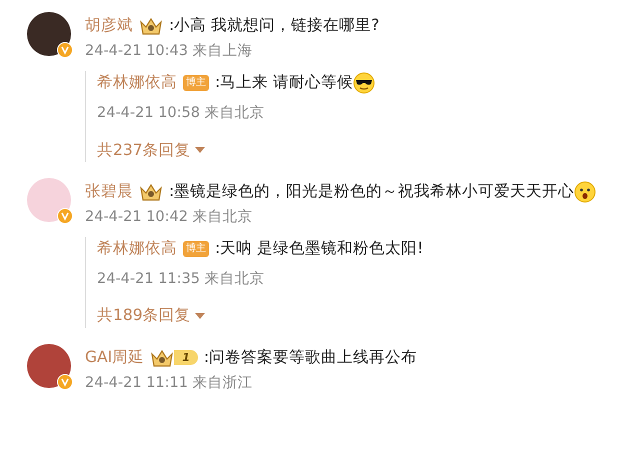 The height and width of the screenshot is (453, 640). Describe the element at coordinates (346, 316) in the screenshot. I see `view-replies-link: 共189条回复` at that location.